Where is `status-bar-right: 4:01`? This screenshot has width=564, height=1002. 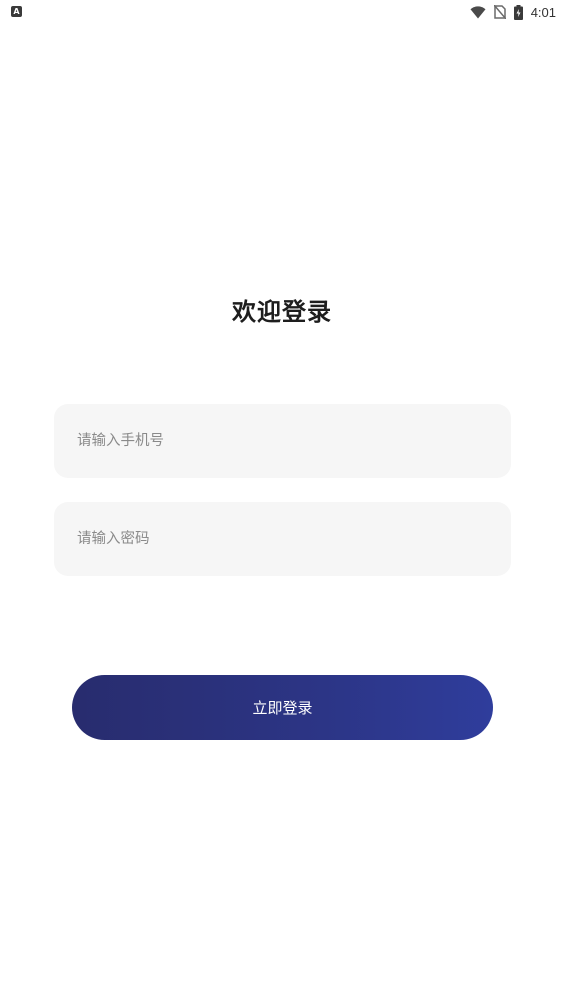
status-bar-right: 4:01 is located at coordinates (513, 12).